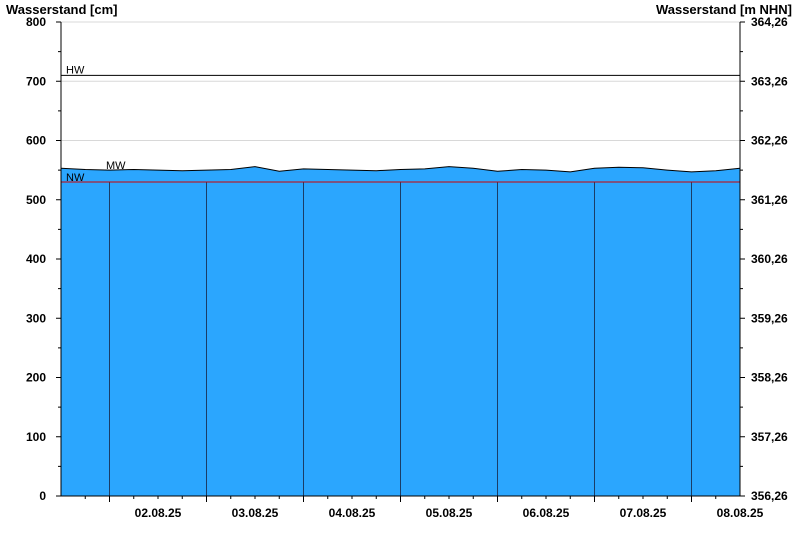 The height and width of the screenshot is (550, 800). Describe the element at coordinates (769, 259) in the screenshot. I see `right-tick-label: 360,26` at that location.